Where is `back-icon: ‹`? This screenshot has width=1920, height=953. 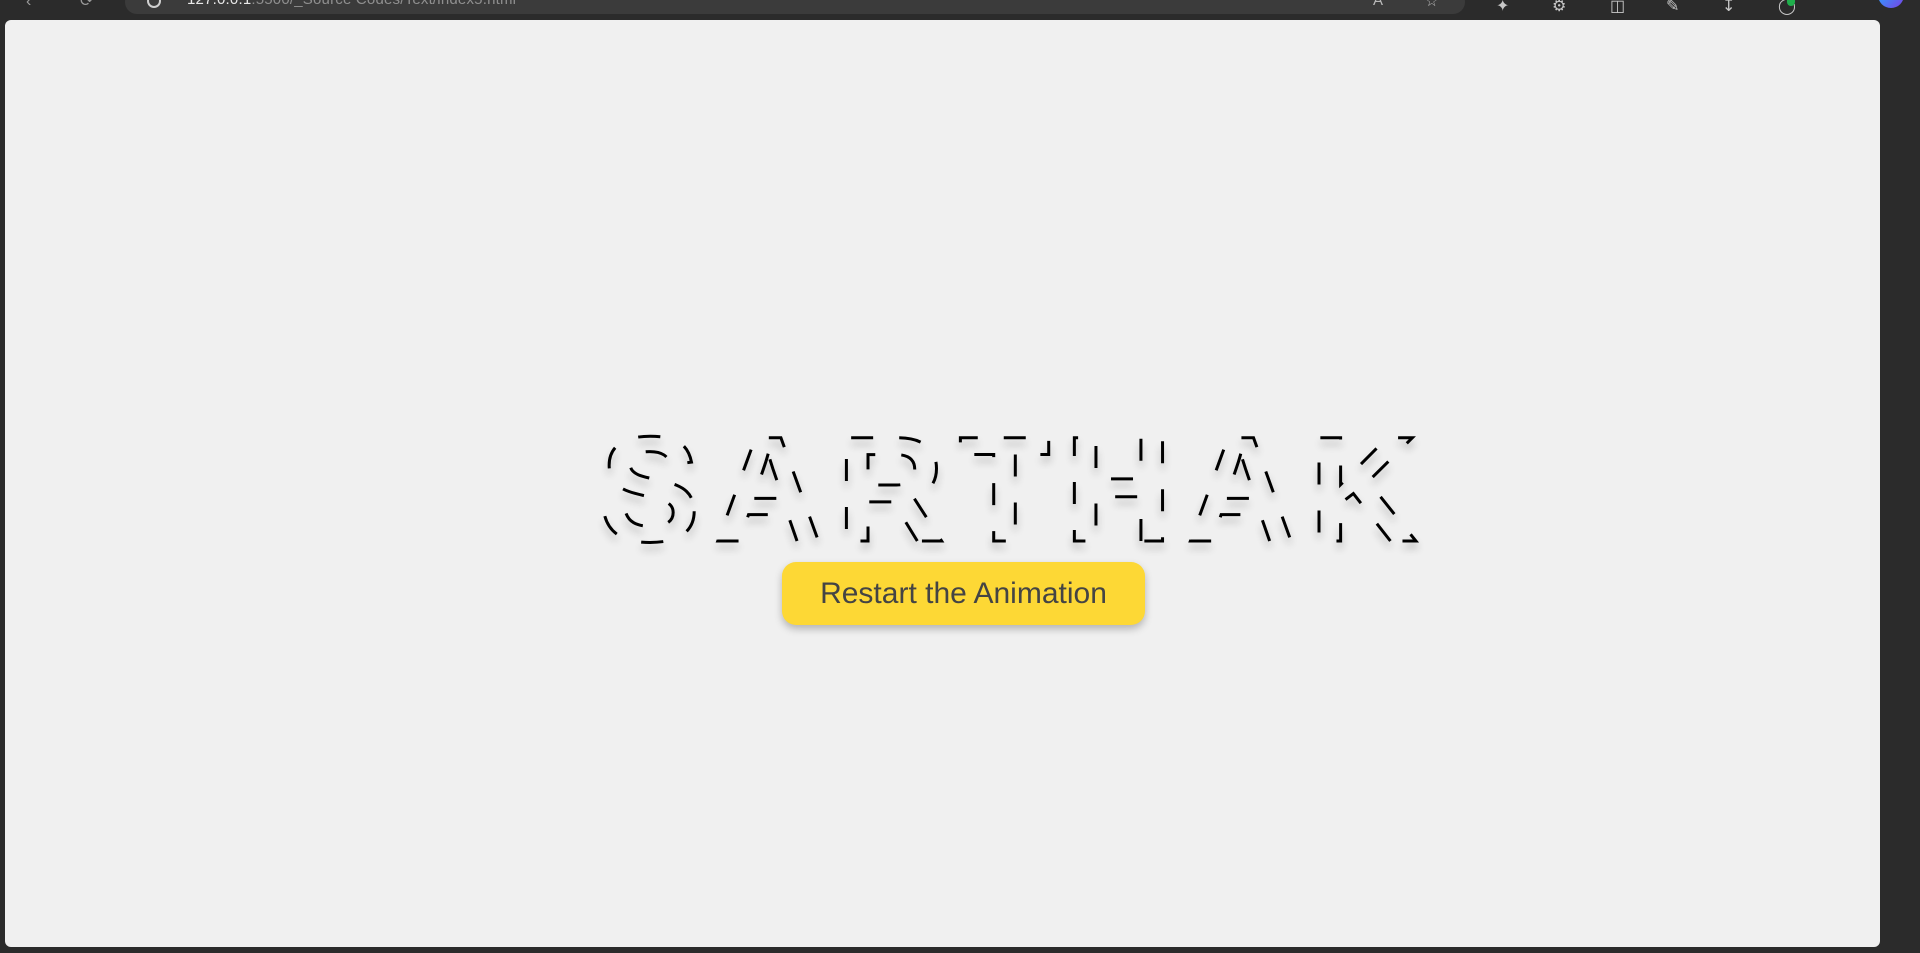 back-icon: ‹ is located at coordinates (28, 5).